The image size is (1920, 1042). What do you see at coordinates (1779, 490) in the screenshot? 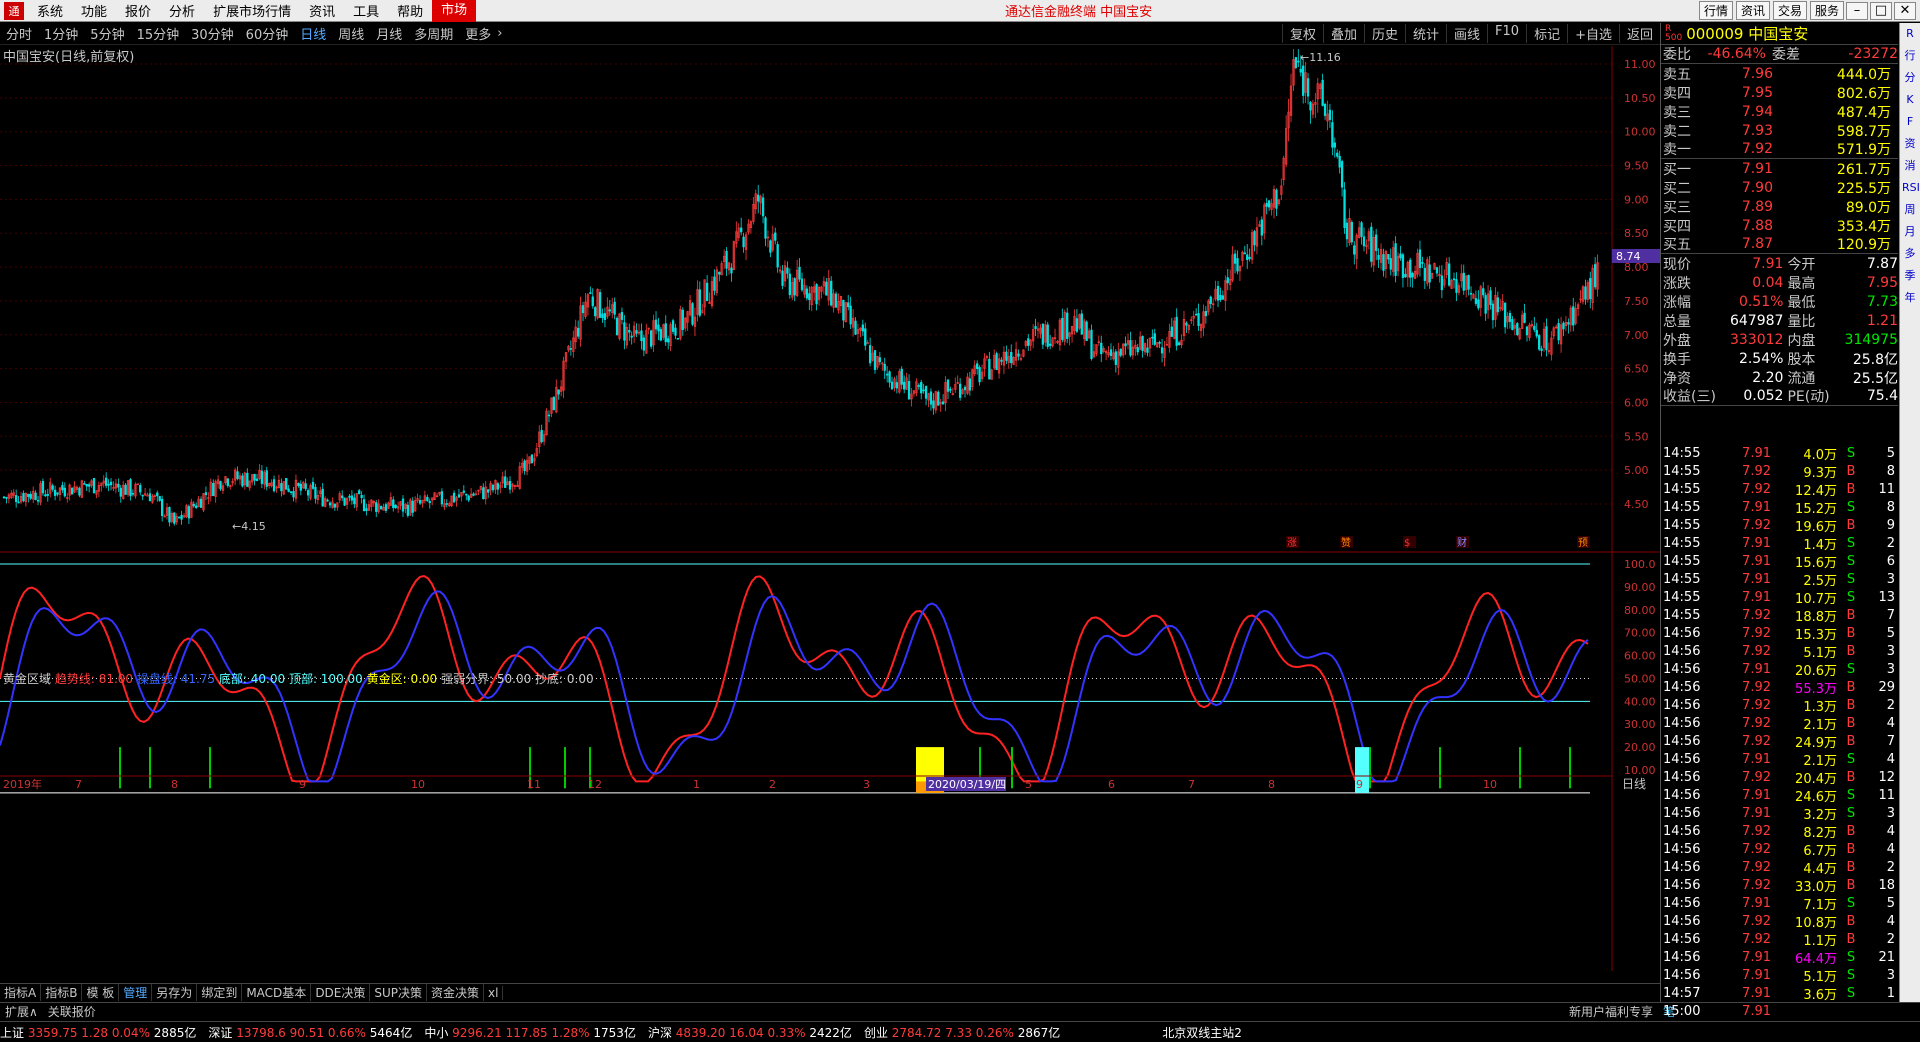
I see `tick-row: 14:55 7.92 12.4万 B 11` at bounding box center [1779, 490].